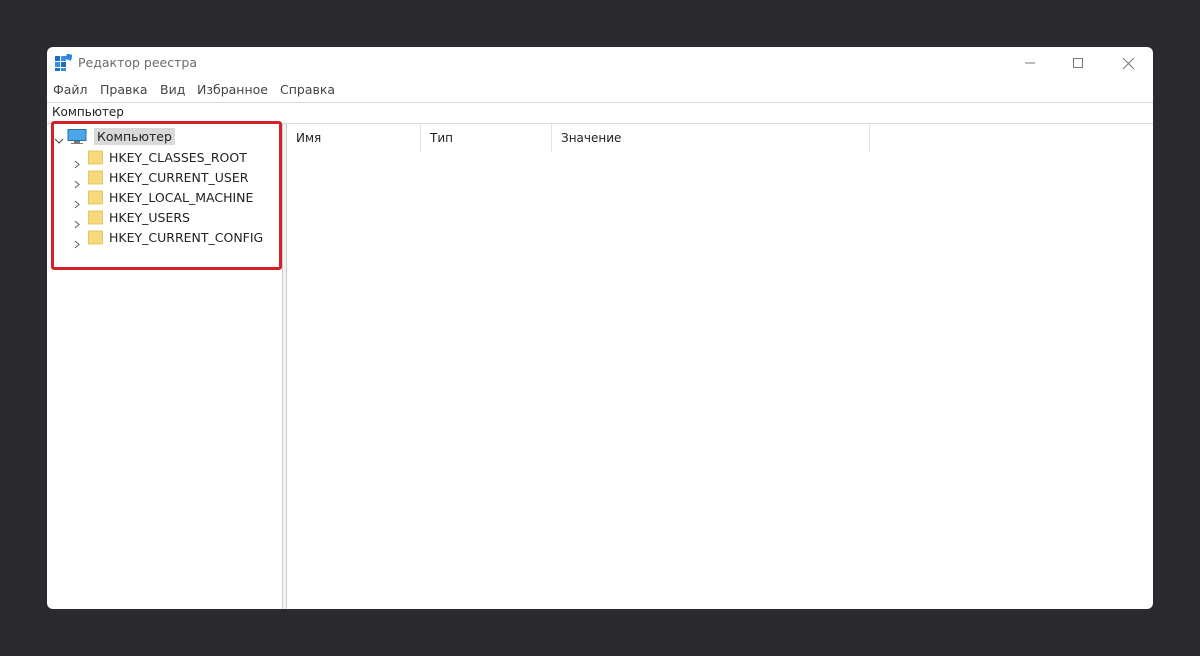  What do you see at coordinates (172, 89) in the screenshot?
I see `menu-view: Вид` at bounding box center [172, 89].